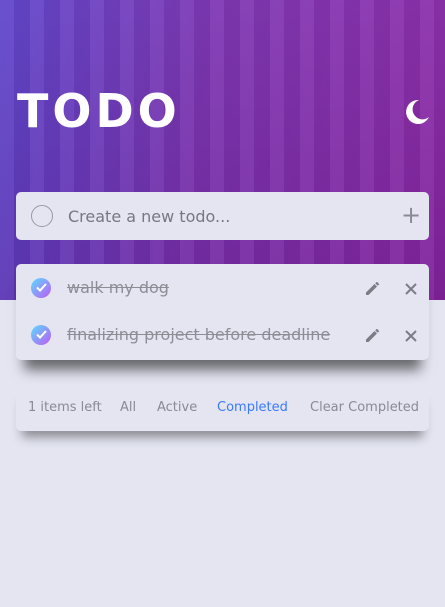 The image size is (445, 607). What do you see at coordinates (252, 407) in the screenshot?
I see `filter-completed: Completed` at bounding box center [252, 407].